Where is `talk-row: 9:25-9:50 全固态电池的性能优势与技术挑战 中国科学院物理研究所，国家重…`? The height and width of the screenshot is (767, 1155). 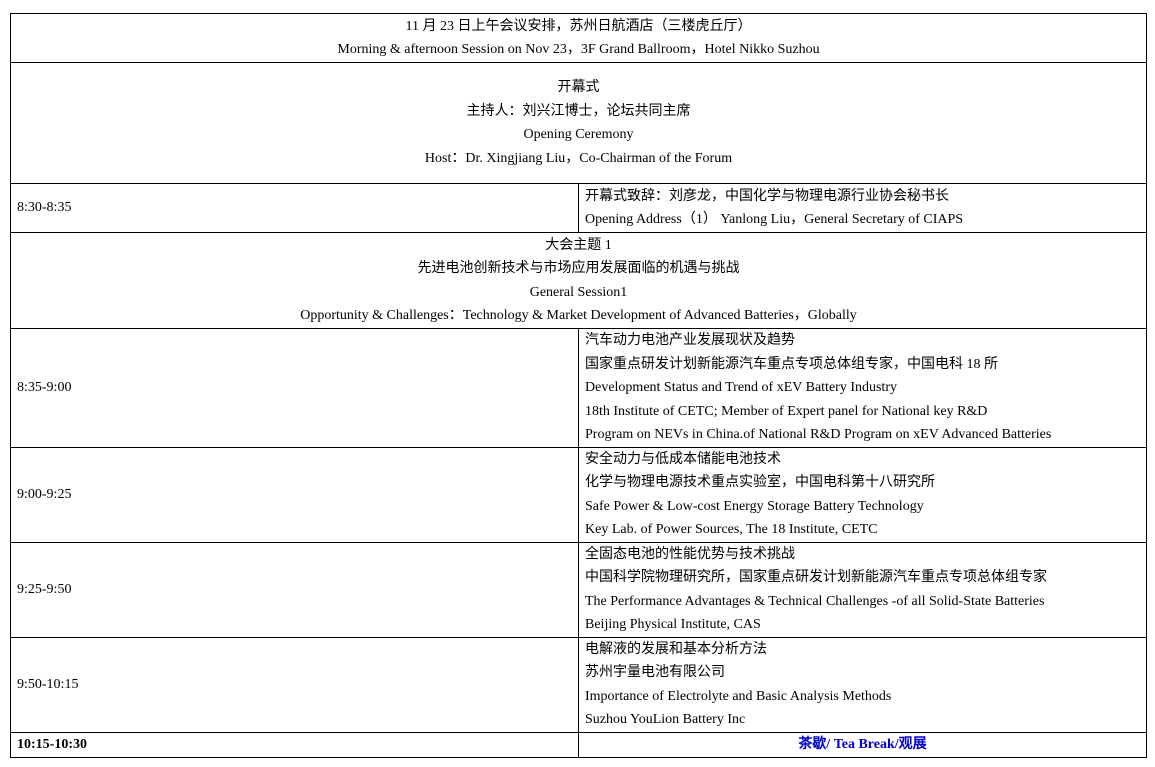
talk-row: 9:25-9:50 全固态电池的性能优势与技术挑战 中国科学院物理研究所，国家重… is located at coordinates (578, 589).